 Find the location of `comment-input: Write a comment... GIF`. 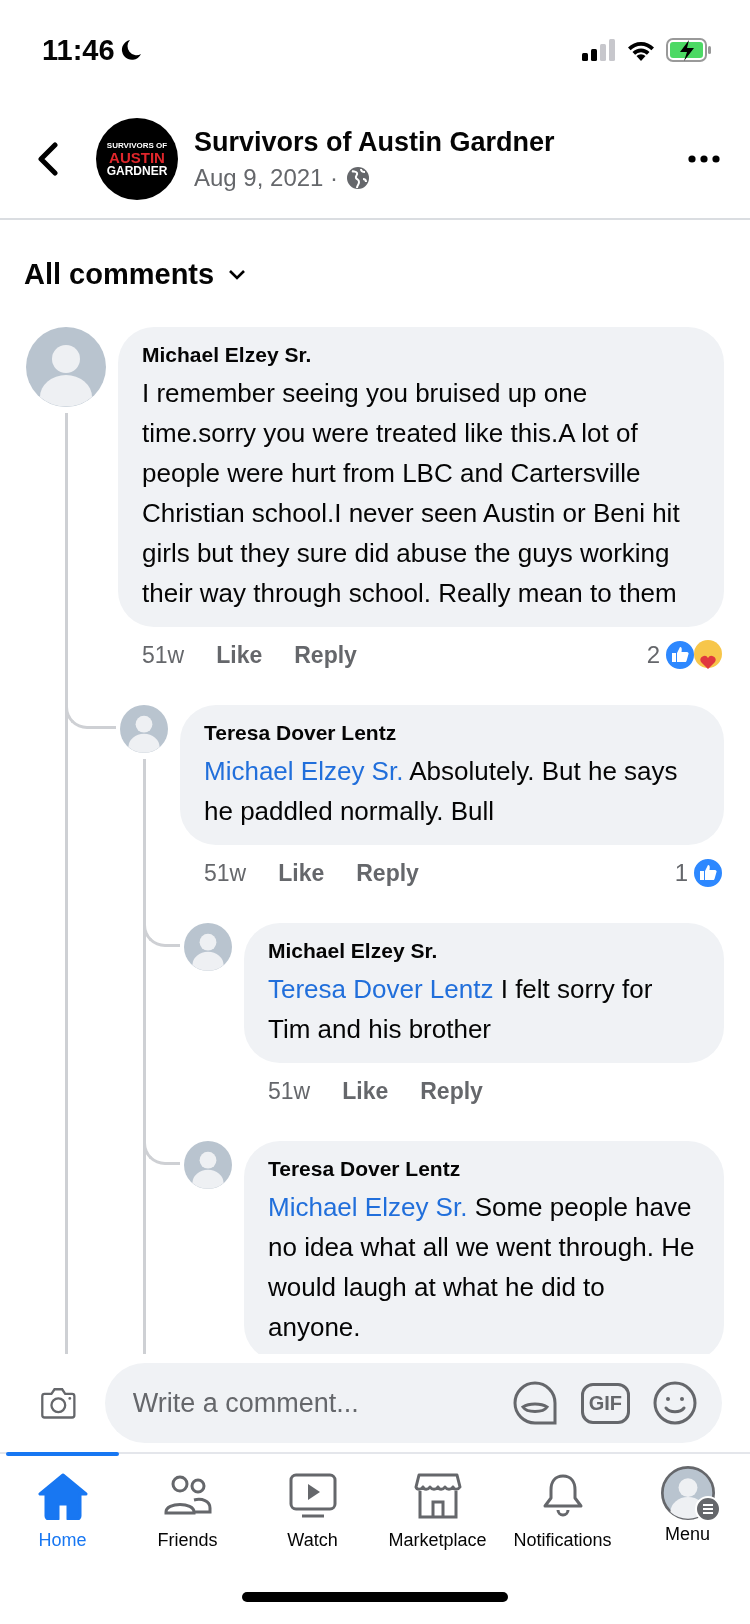

comment-input: Write a comment... GIF is located at coordinates (413, 1403).